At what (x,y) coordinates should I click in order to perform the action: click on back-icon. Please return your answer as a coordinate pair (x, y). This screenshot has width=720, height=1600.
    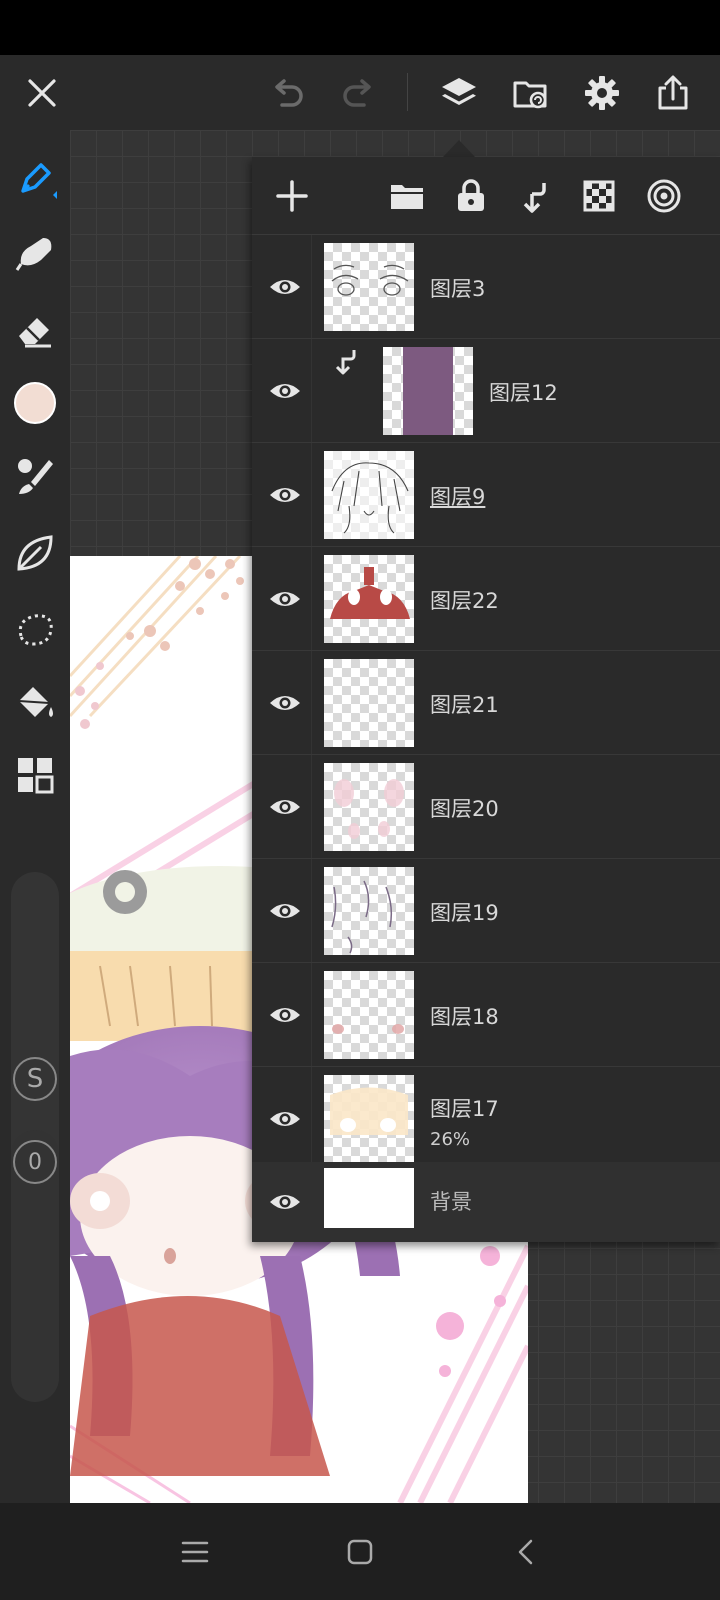
    Looking at the image, I should click on (525, 1552).